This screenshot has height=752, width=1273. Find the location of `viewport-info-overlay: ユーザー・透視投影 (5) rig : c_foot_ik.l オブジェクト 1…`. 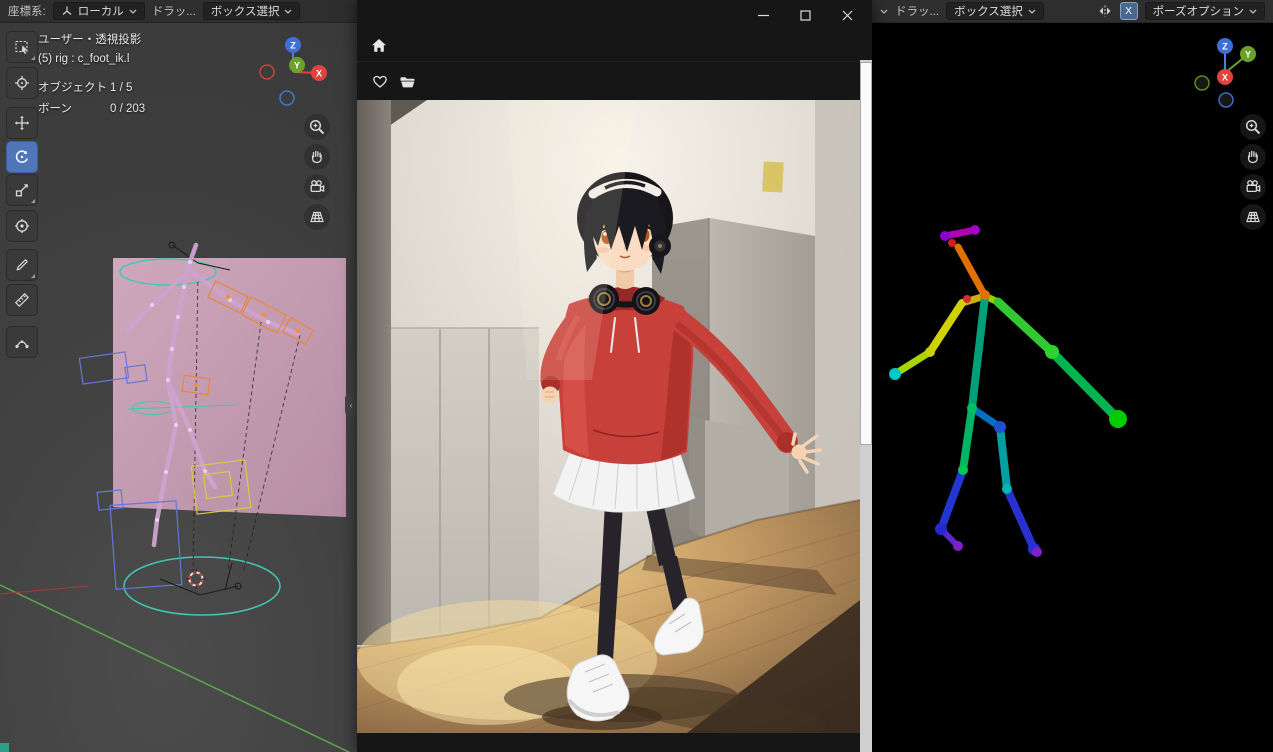

viewport-info-overlay: ユーザー・透視投影 (5) rig : c_foot_ik.l オブジェクト 1… is located at coordinates (91, 75).